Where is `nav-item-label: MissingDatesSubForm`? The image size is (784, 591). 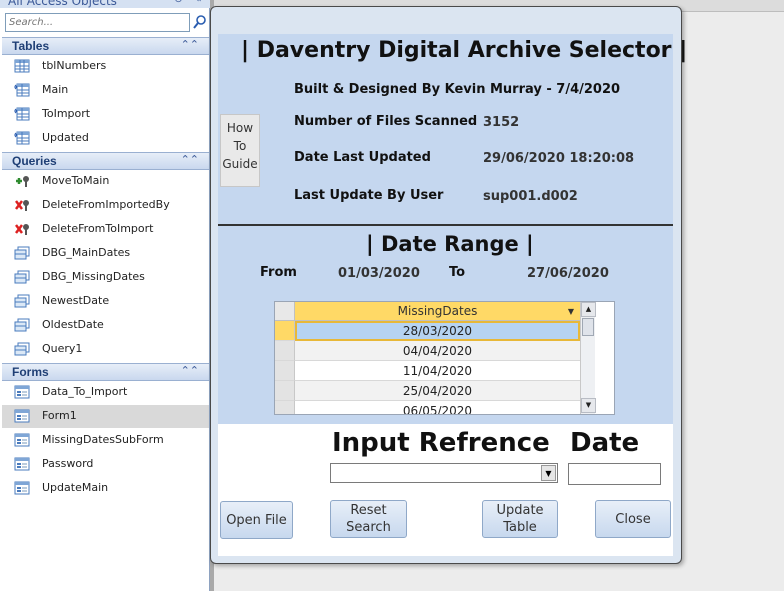
nav-item-label: MissingDatesSubForm is located at coordinates (103, 439).